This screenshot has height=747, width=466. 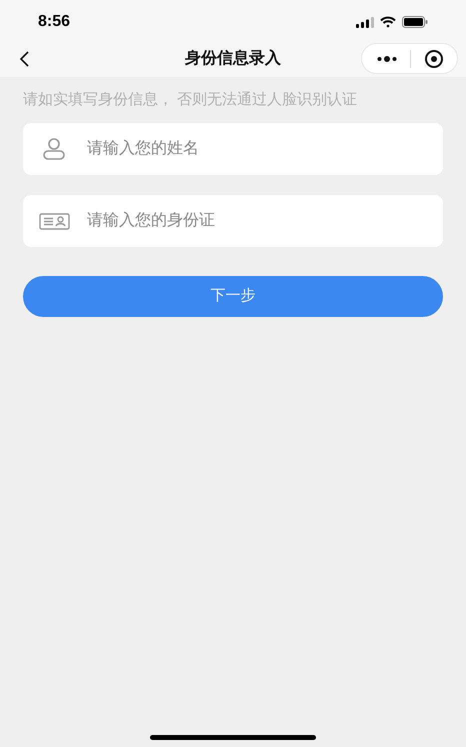 I want to click on signal-icon, so click(x=365, y=22).